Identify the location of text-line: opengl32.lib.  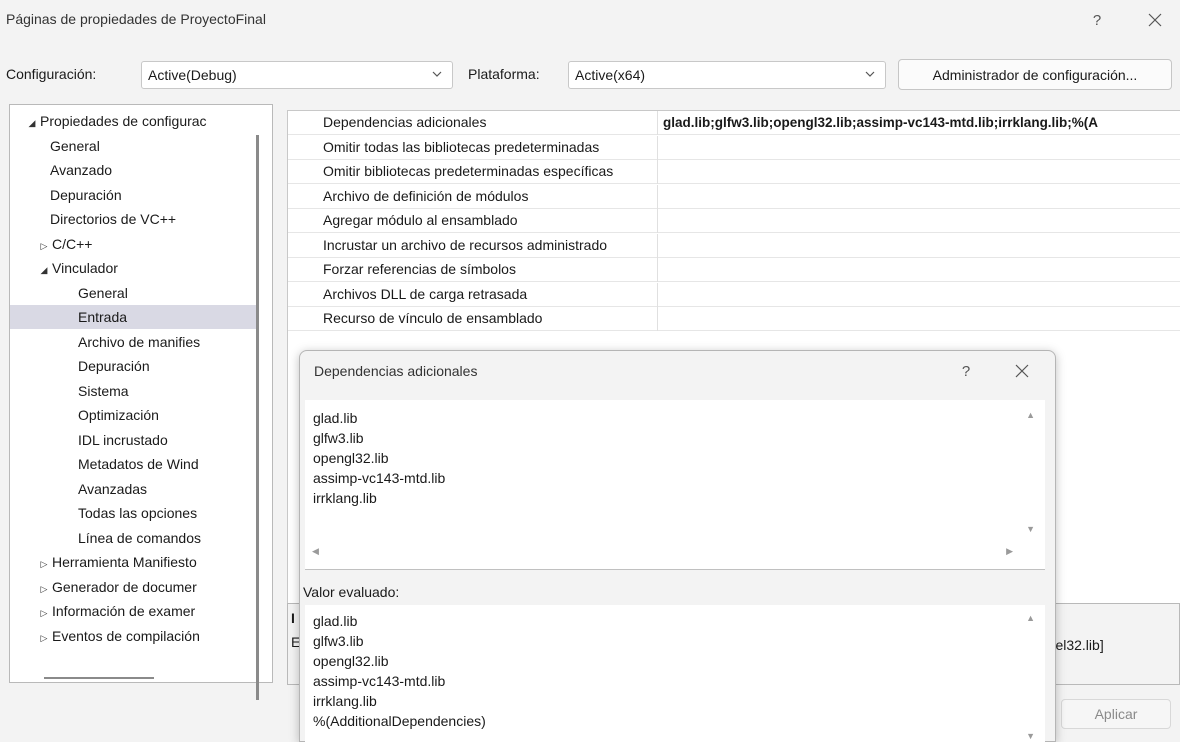
(351, 458).